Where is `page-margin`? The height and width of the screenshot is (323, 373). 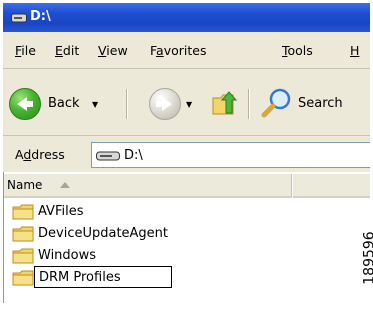 page-margin is located at coordinates (186, 313).